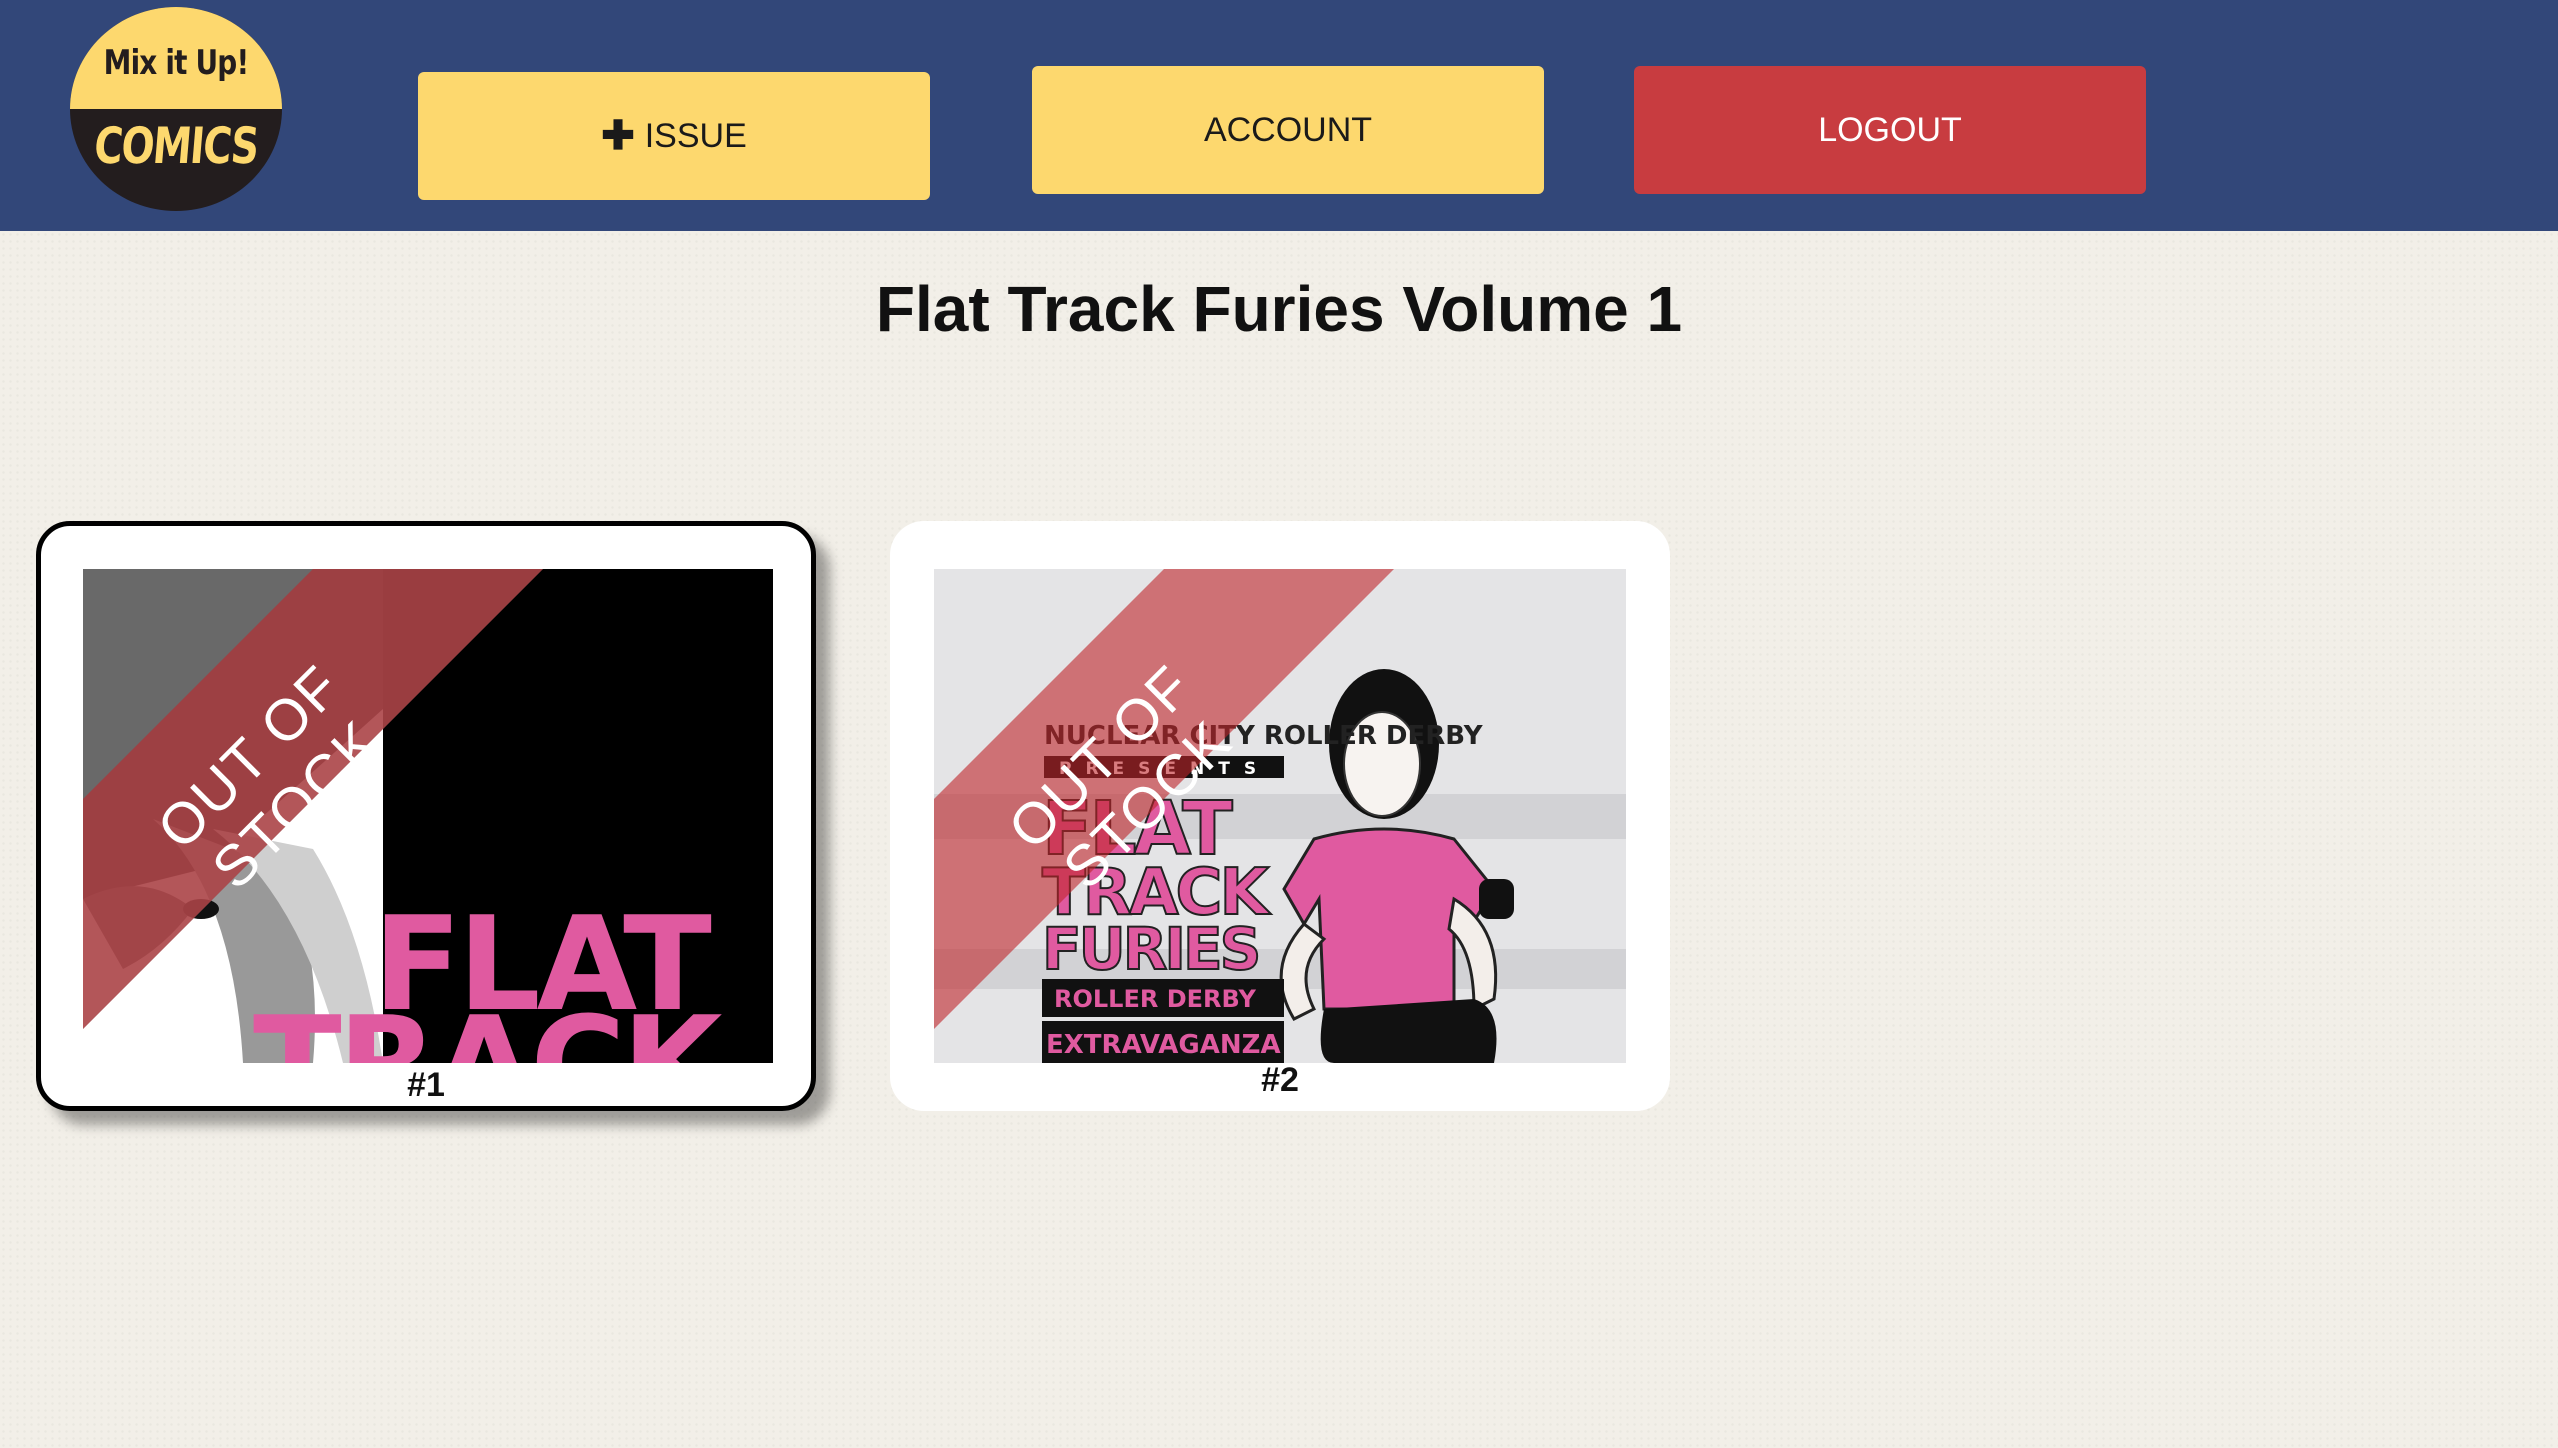 This screenshot has width=2558, height=1448. I want to click on issue-card-1: FLAT TRACK OUT OF STOCK #1, so click(426, 816).